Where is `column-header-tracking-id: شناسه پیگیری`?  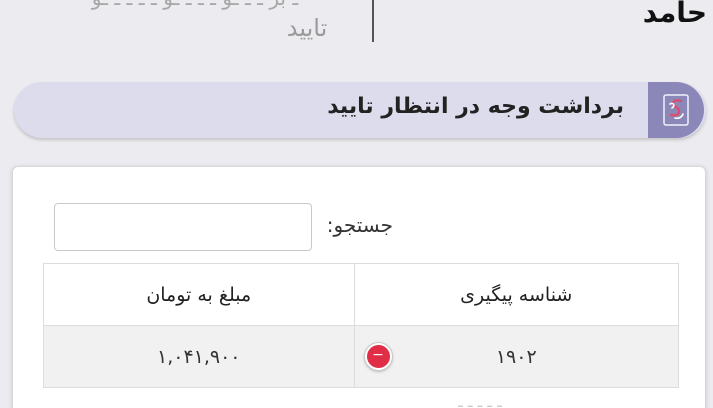 column-header-tracking-id: شناسه پیگیری is located at coordinates (516, 294).